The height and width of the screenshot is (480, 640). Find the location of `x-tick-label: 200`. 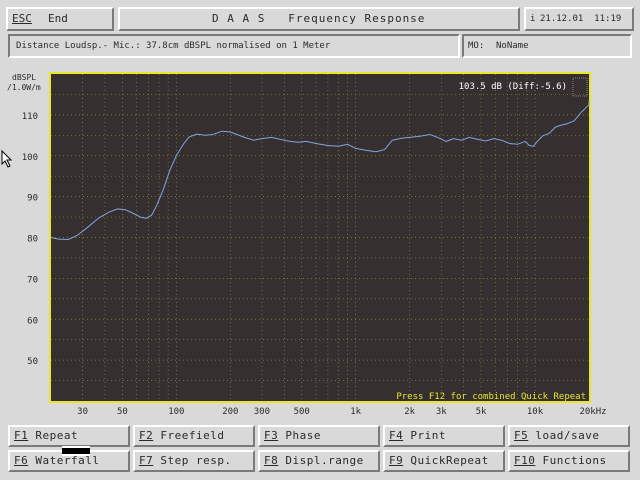

x-tick-label: 200 is located at coordinates (230, 412).